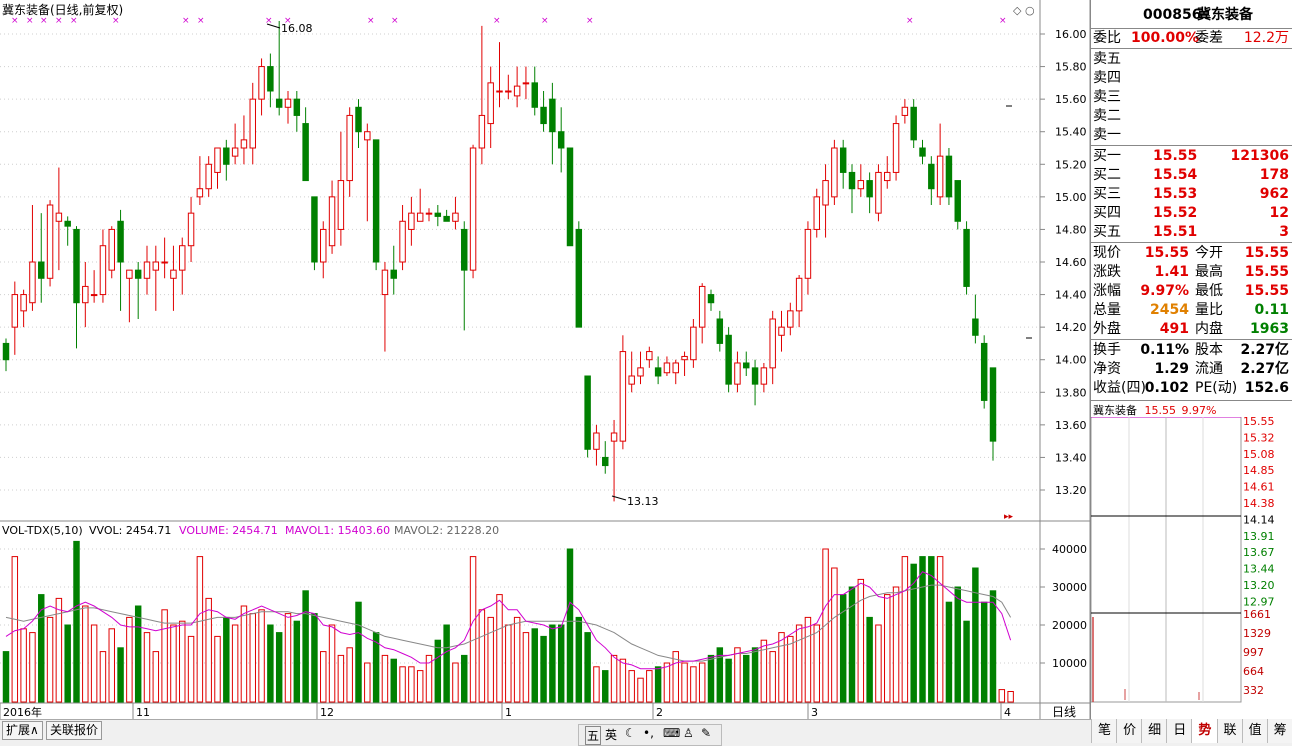  What do you see at coordinates (1071, 490) in the screenshot?
I see `price-tick-label: 13.20` at bounding box center [1071, 490].